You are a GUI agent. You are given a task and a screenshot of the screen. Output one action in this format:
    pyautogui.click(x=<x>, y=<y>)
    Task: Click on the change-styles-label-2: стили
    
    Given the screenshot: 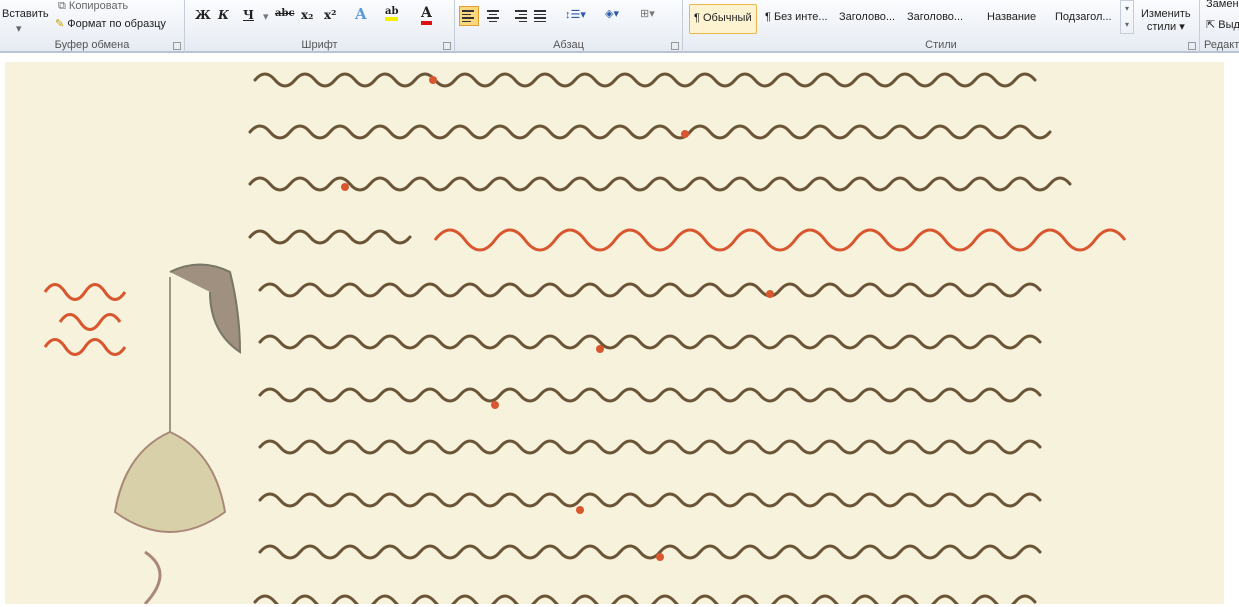 What is the action you would take?
    pyautogui.click(x=1161, y=27)
    